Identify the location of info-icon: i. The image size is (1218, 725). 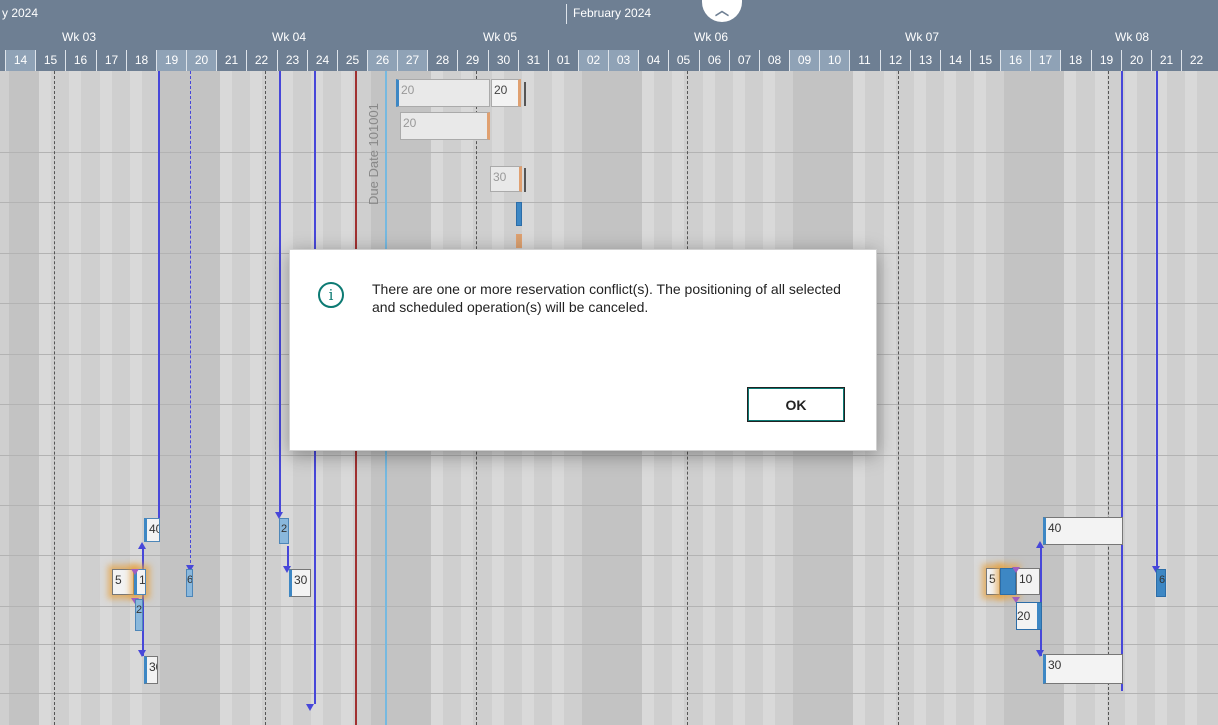
(331, 295).